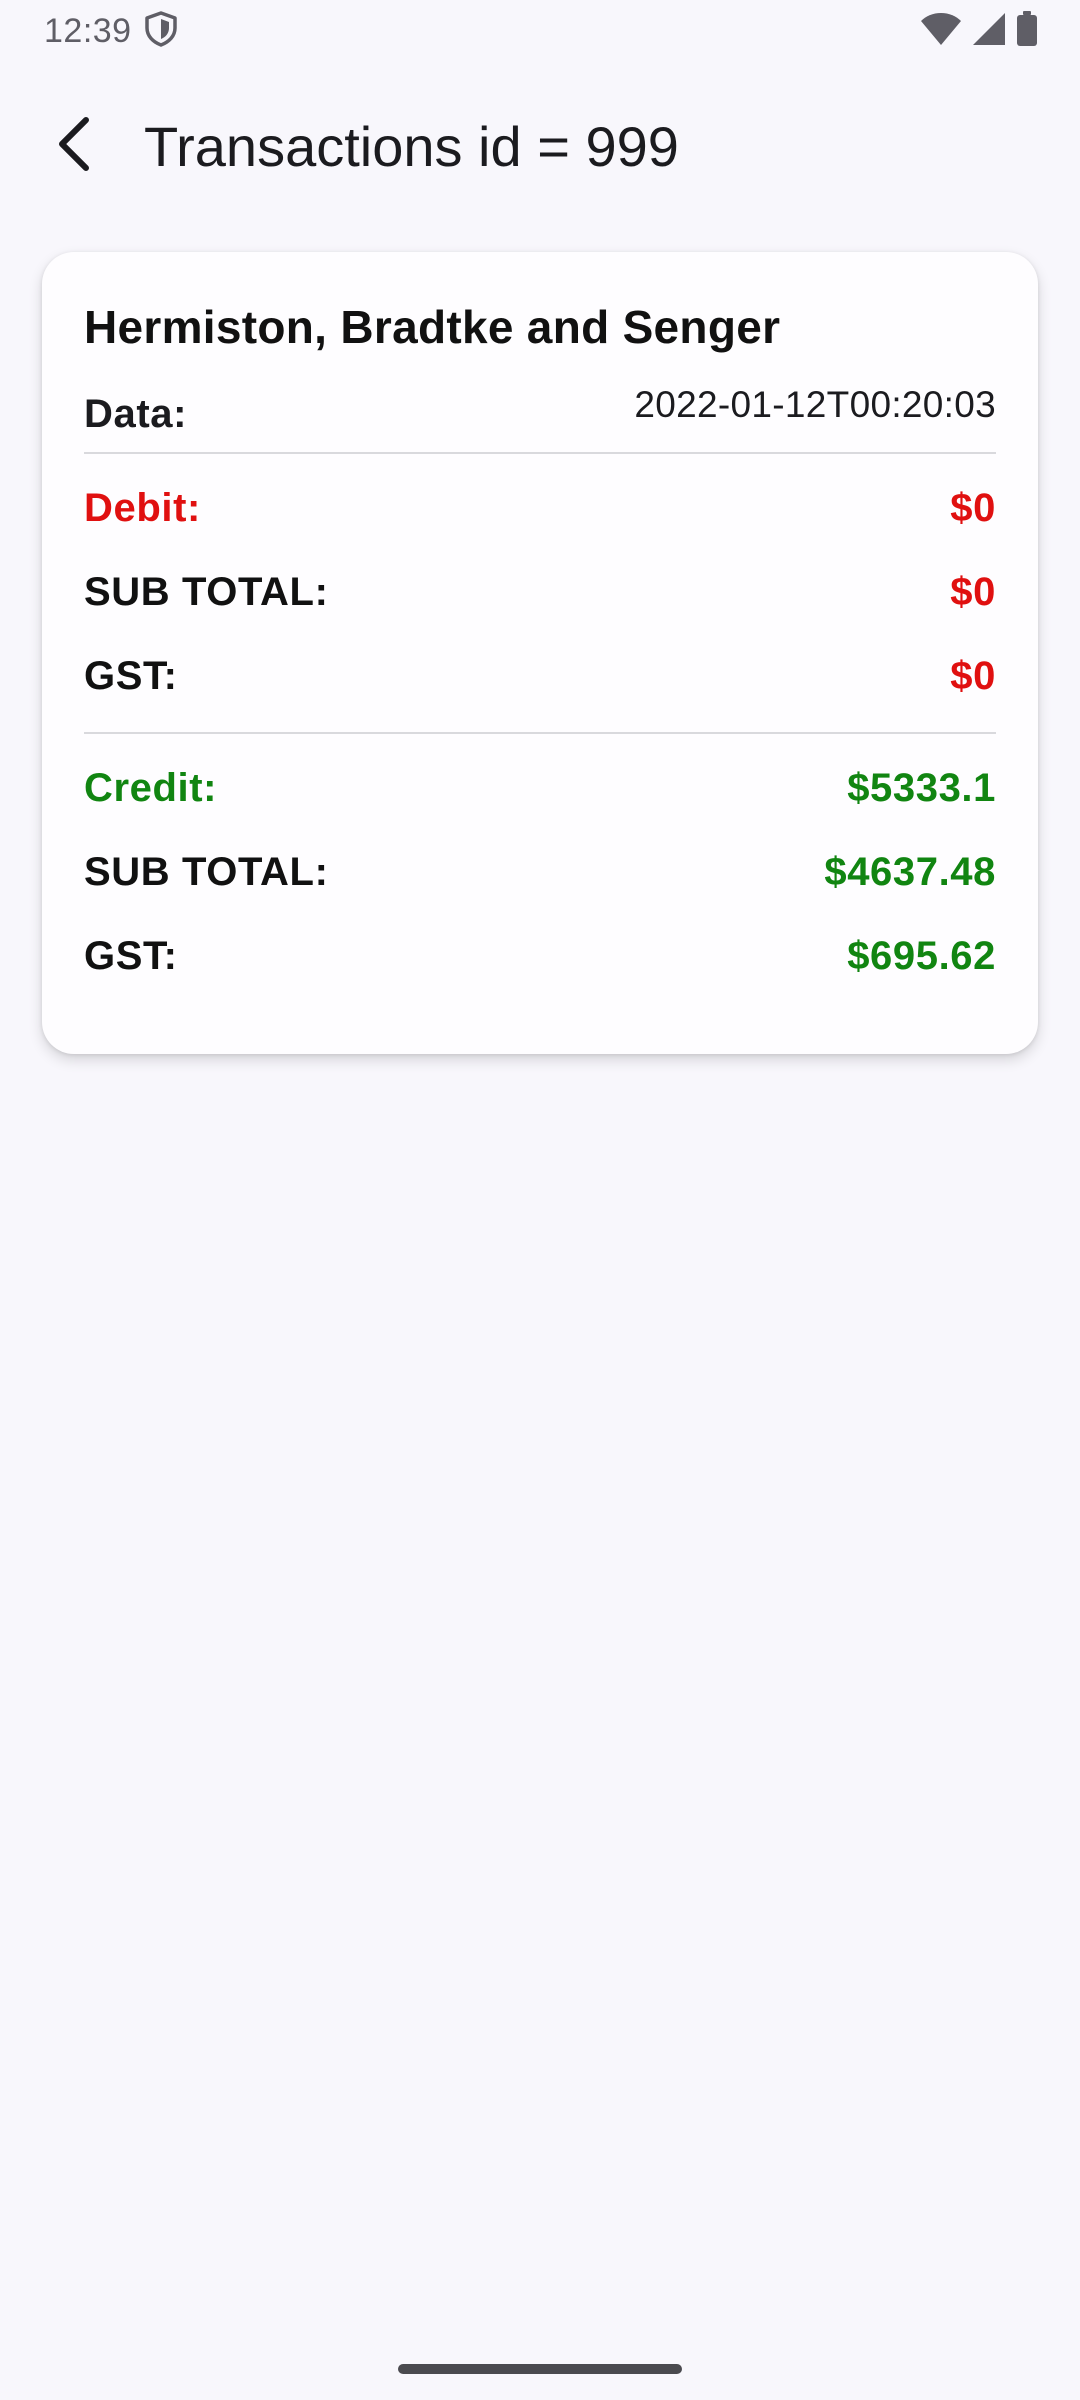 This screenshot has width=1080, height=2400. What do you see at coordinates (921, 787) in the screenshot?
I see `credit-value: $5333.1` at bounding box center [921, 787].